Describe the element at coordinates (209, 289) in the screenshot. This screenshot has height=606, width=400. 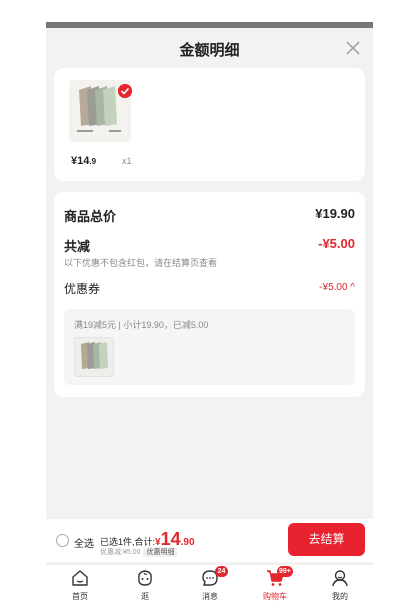
I see `coupon-row: 优惠券 -¥5.00 ^` at that location.